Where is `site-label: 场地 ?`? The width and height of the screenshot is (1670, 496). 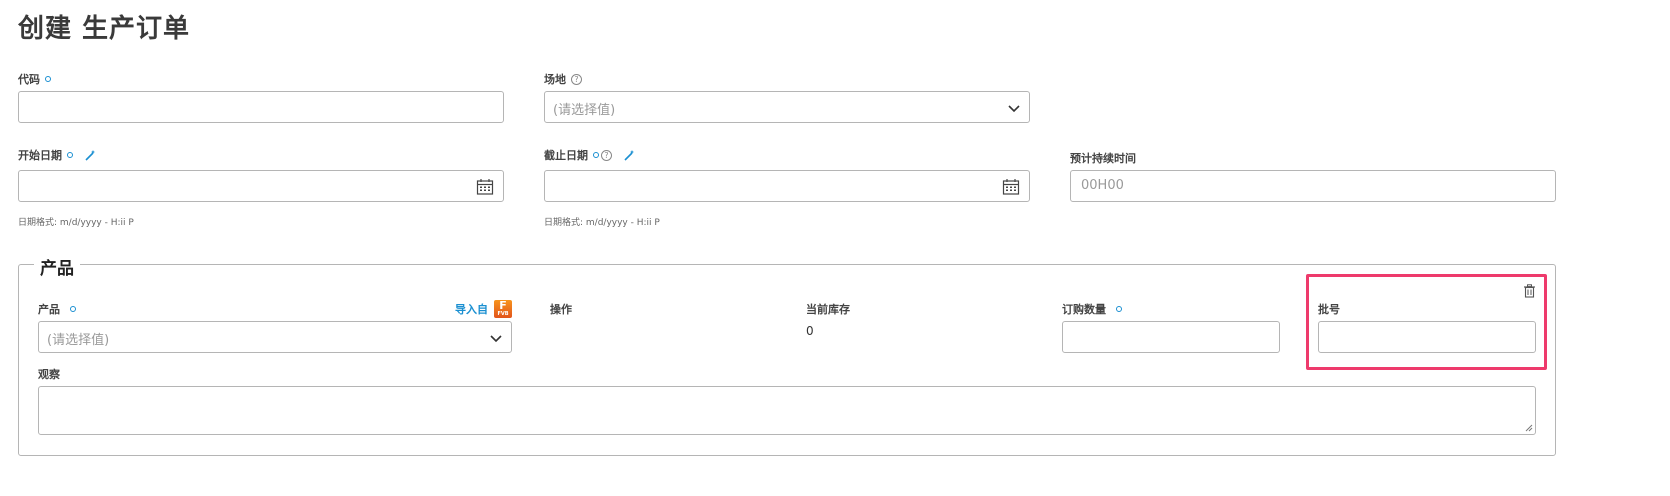
site-label: 场地 ? is located at coordinates (563, 79).